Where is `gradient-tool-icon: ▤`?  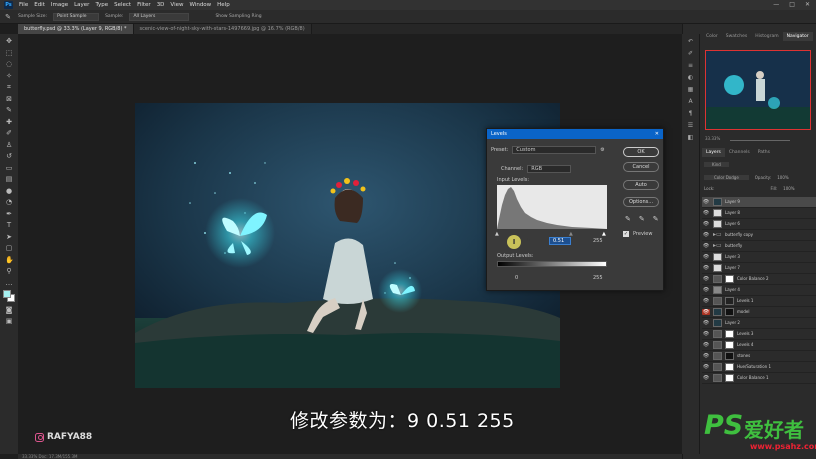
gradient-tool-icon: ▤ is located at coordinates (9, 179).